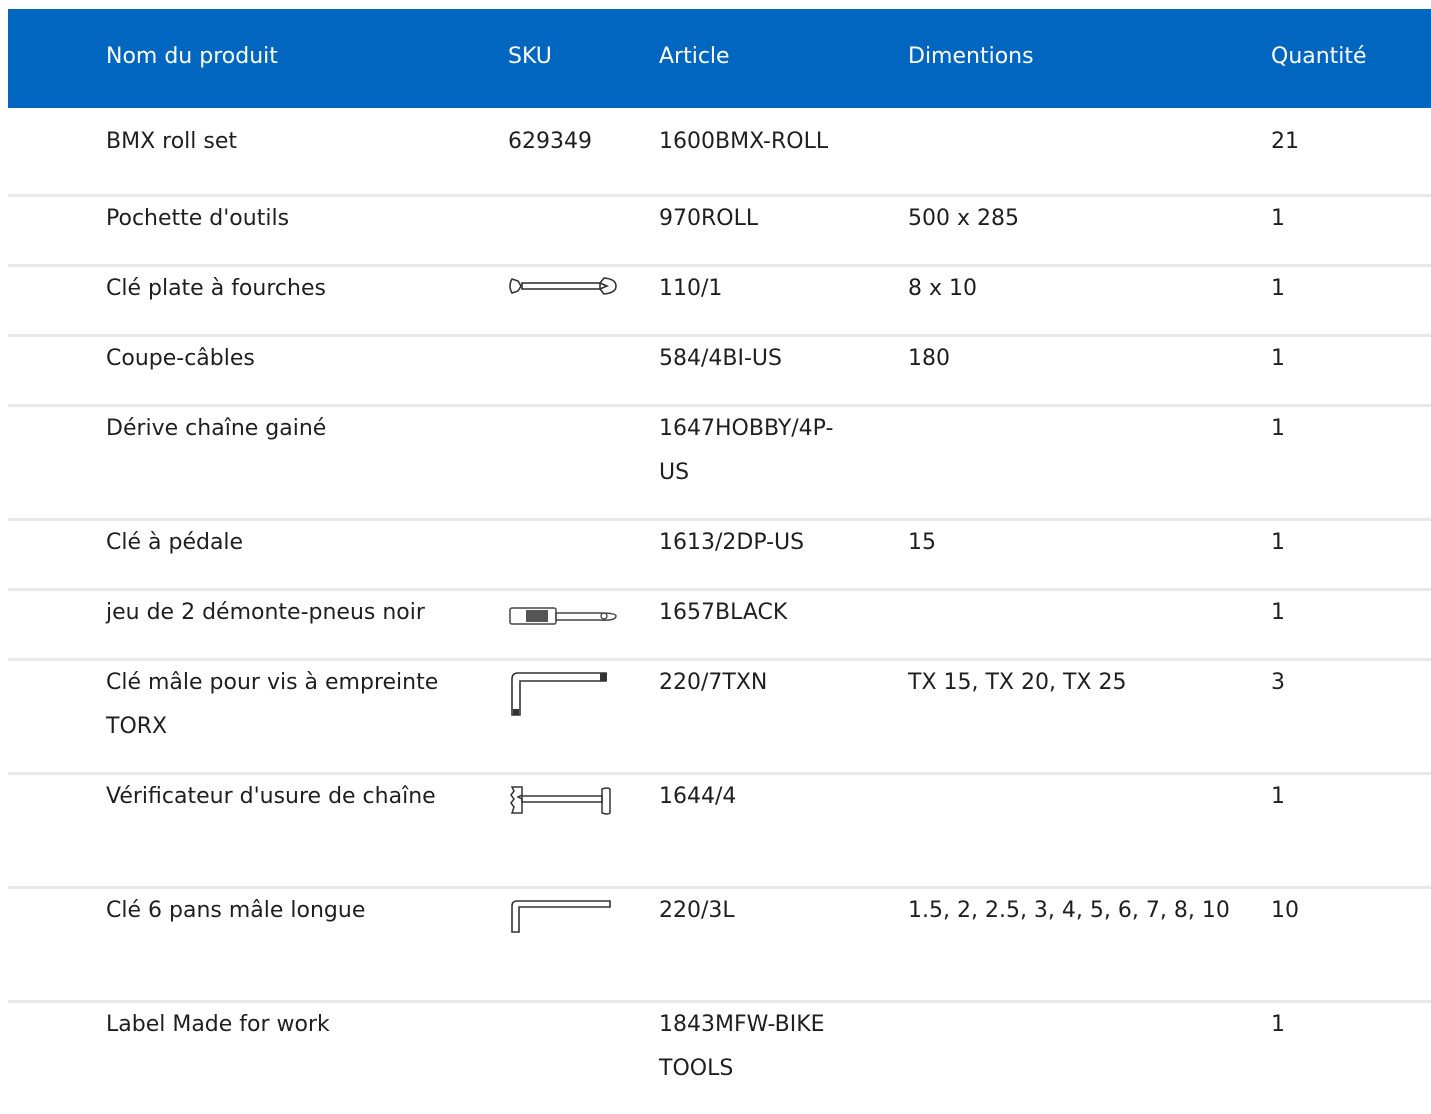  Describe the element at coordinates (1069, 910) in the screenshot. I see `dimensions-value: 1.5, 2, 2.5, 3, 4, 5, 6, 7, 8, 10` at that location.